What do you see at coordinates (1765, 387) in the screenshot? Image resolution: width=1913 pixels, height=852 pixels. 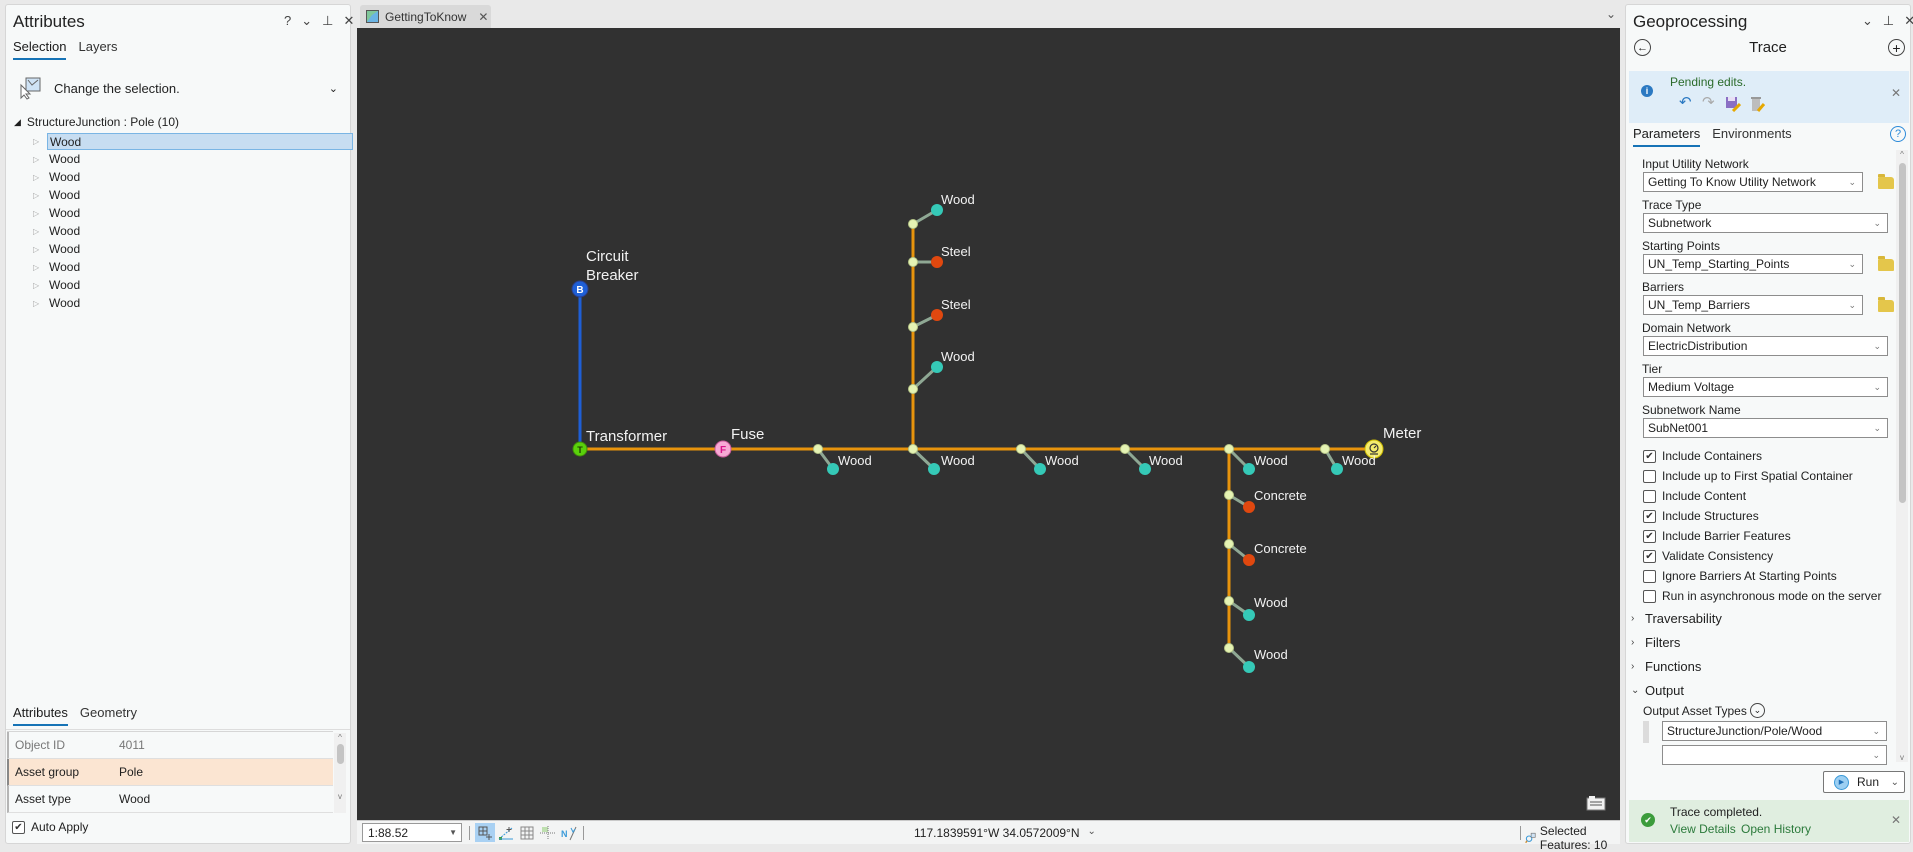 I see `param-select: Medium Voltage ⌄` at bounding box center [1765, 387].